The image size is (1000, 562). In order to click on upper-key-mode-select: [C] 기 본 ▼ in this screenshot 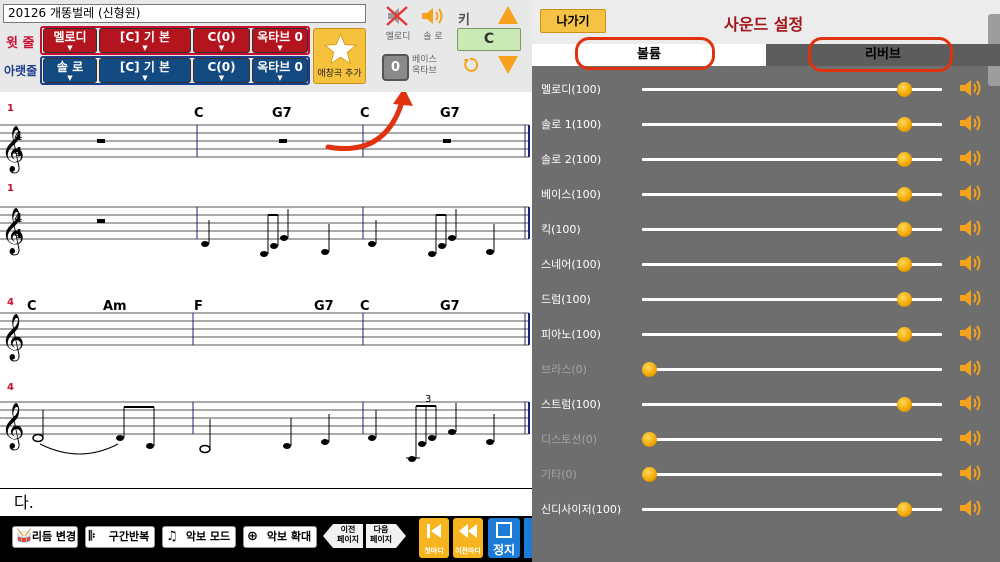, I will do `click(145, 40)`.